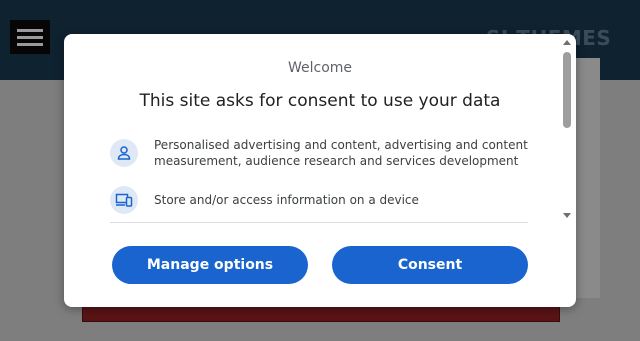 Image resolution: width=640 pixels, height=341 pixels. Describe the element at coordinates (430, 265) in the screenshot. I see `consent-button: Consent` at that location.